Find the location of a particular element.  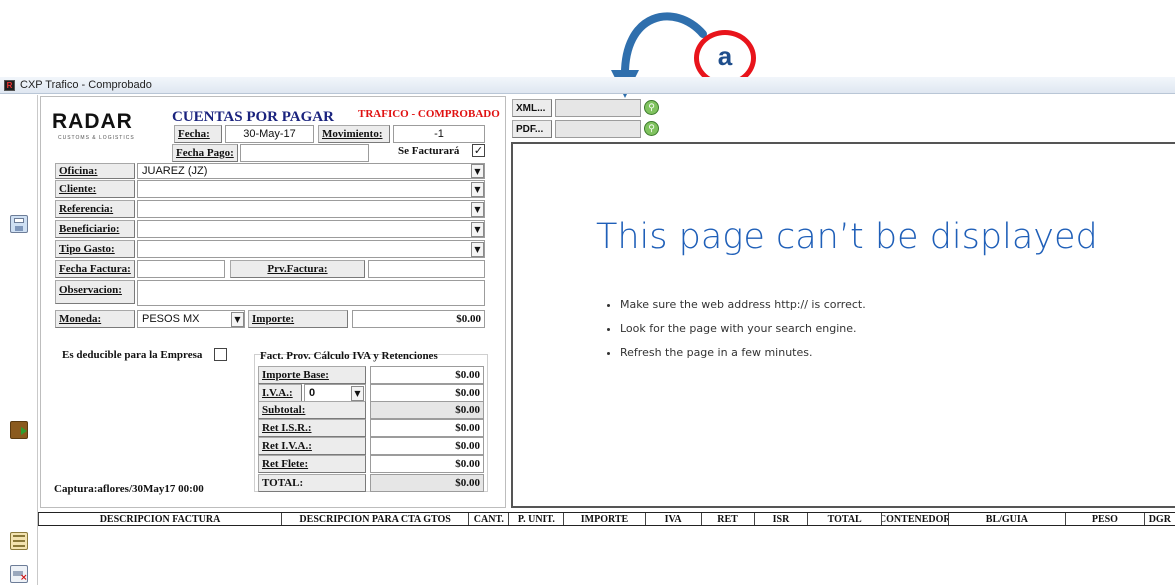

deducible-label: Es deducible para la Empresa is located at coordinates (132, 355).